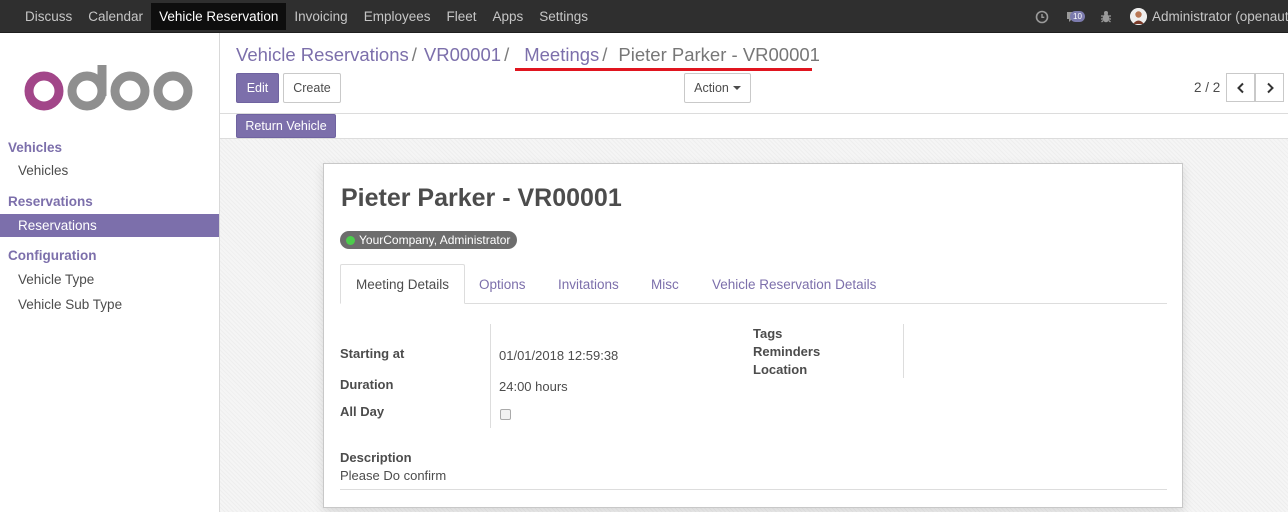 The image size is (1288, 512). What do you see at coordinates (435, 240) in the screenshot?
I see `attendee-tag-label: YourCompany, Administrator` at bounding box center [435, 240].